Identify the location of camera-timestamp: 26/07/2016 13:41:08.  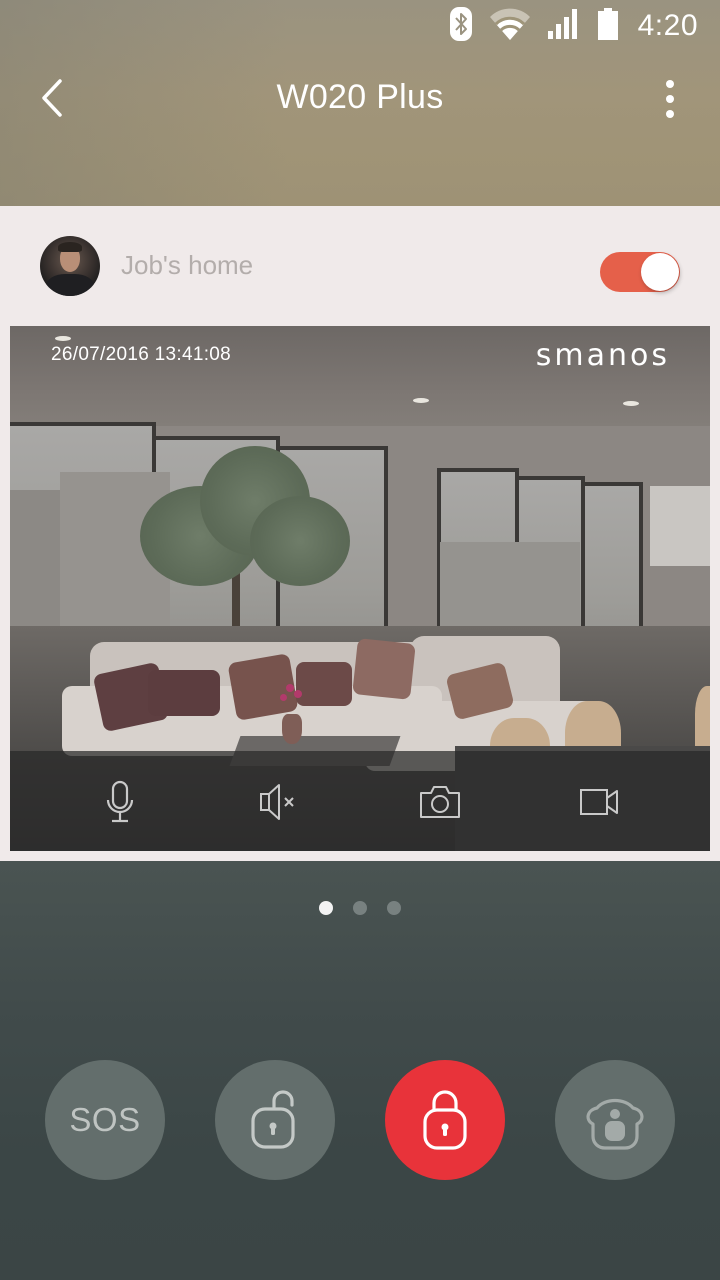
(141, 354).